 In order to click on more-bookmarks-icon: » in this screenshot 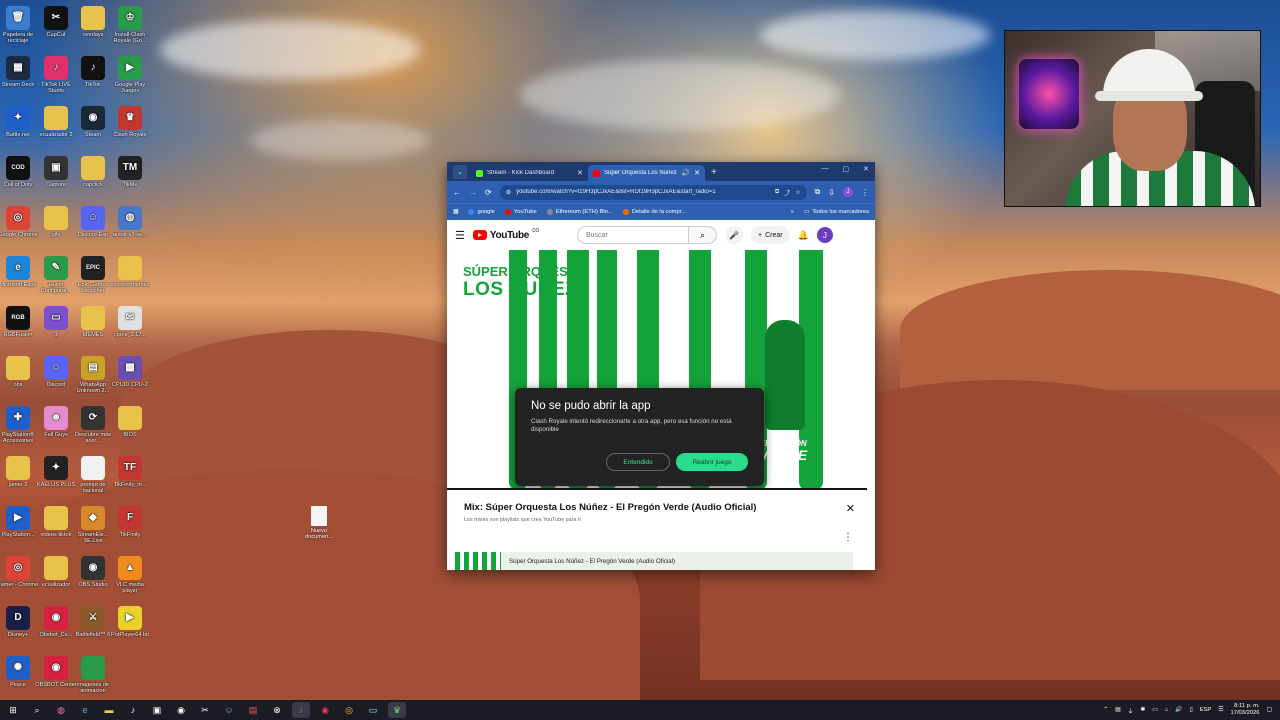, I will do `click(792, 212)`.